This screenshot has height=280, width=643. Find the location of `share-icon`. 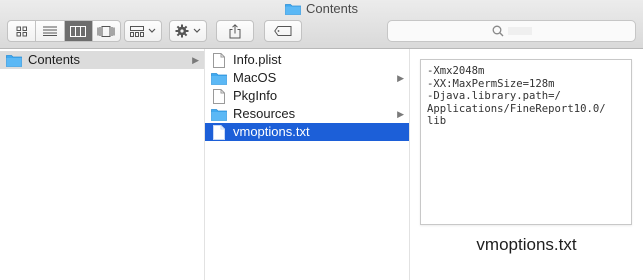

share-icon is located at coordinates (235, 30).